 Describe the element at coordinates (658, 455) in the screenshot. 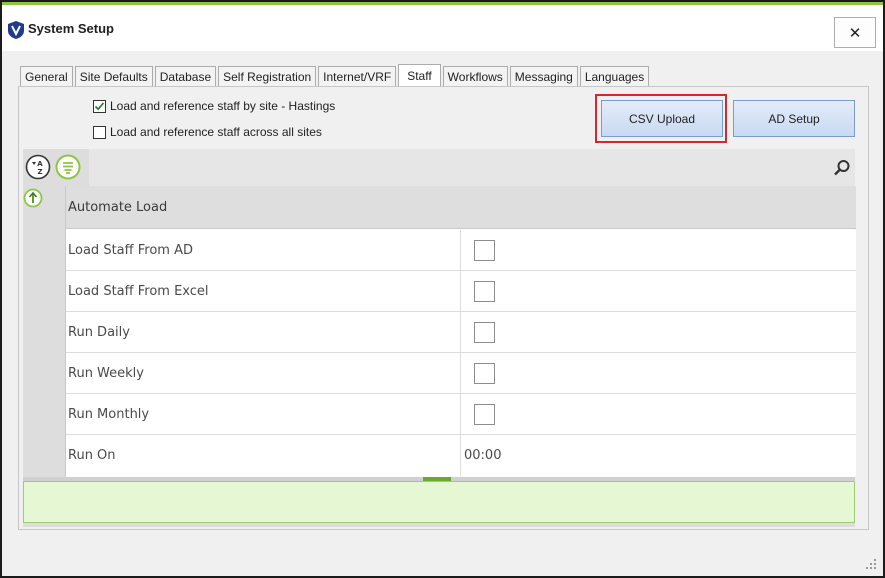

I see `run-on-time-field: 00:00` at that location.